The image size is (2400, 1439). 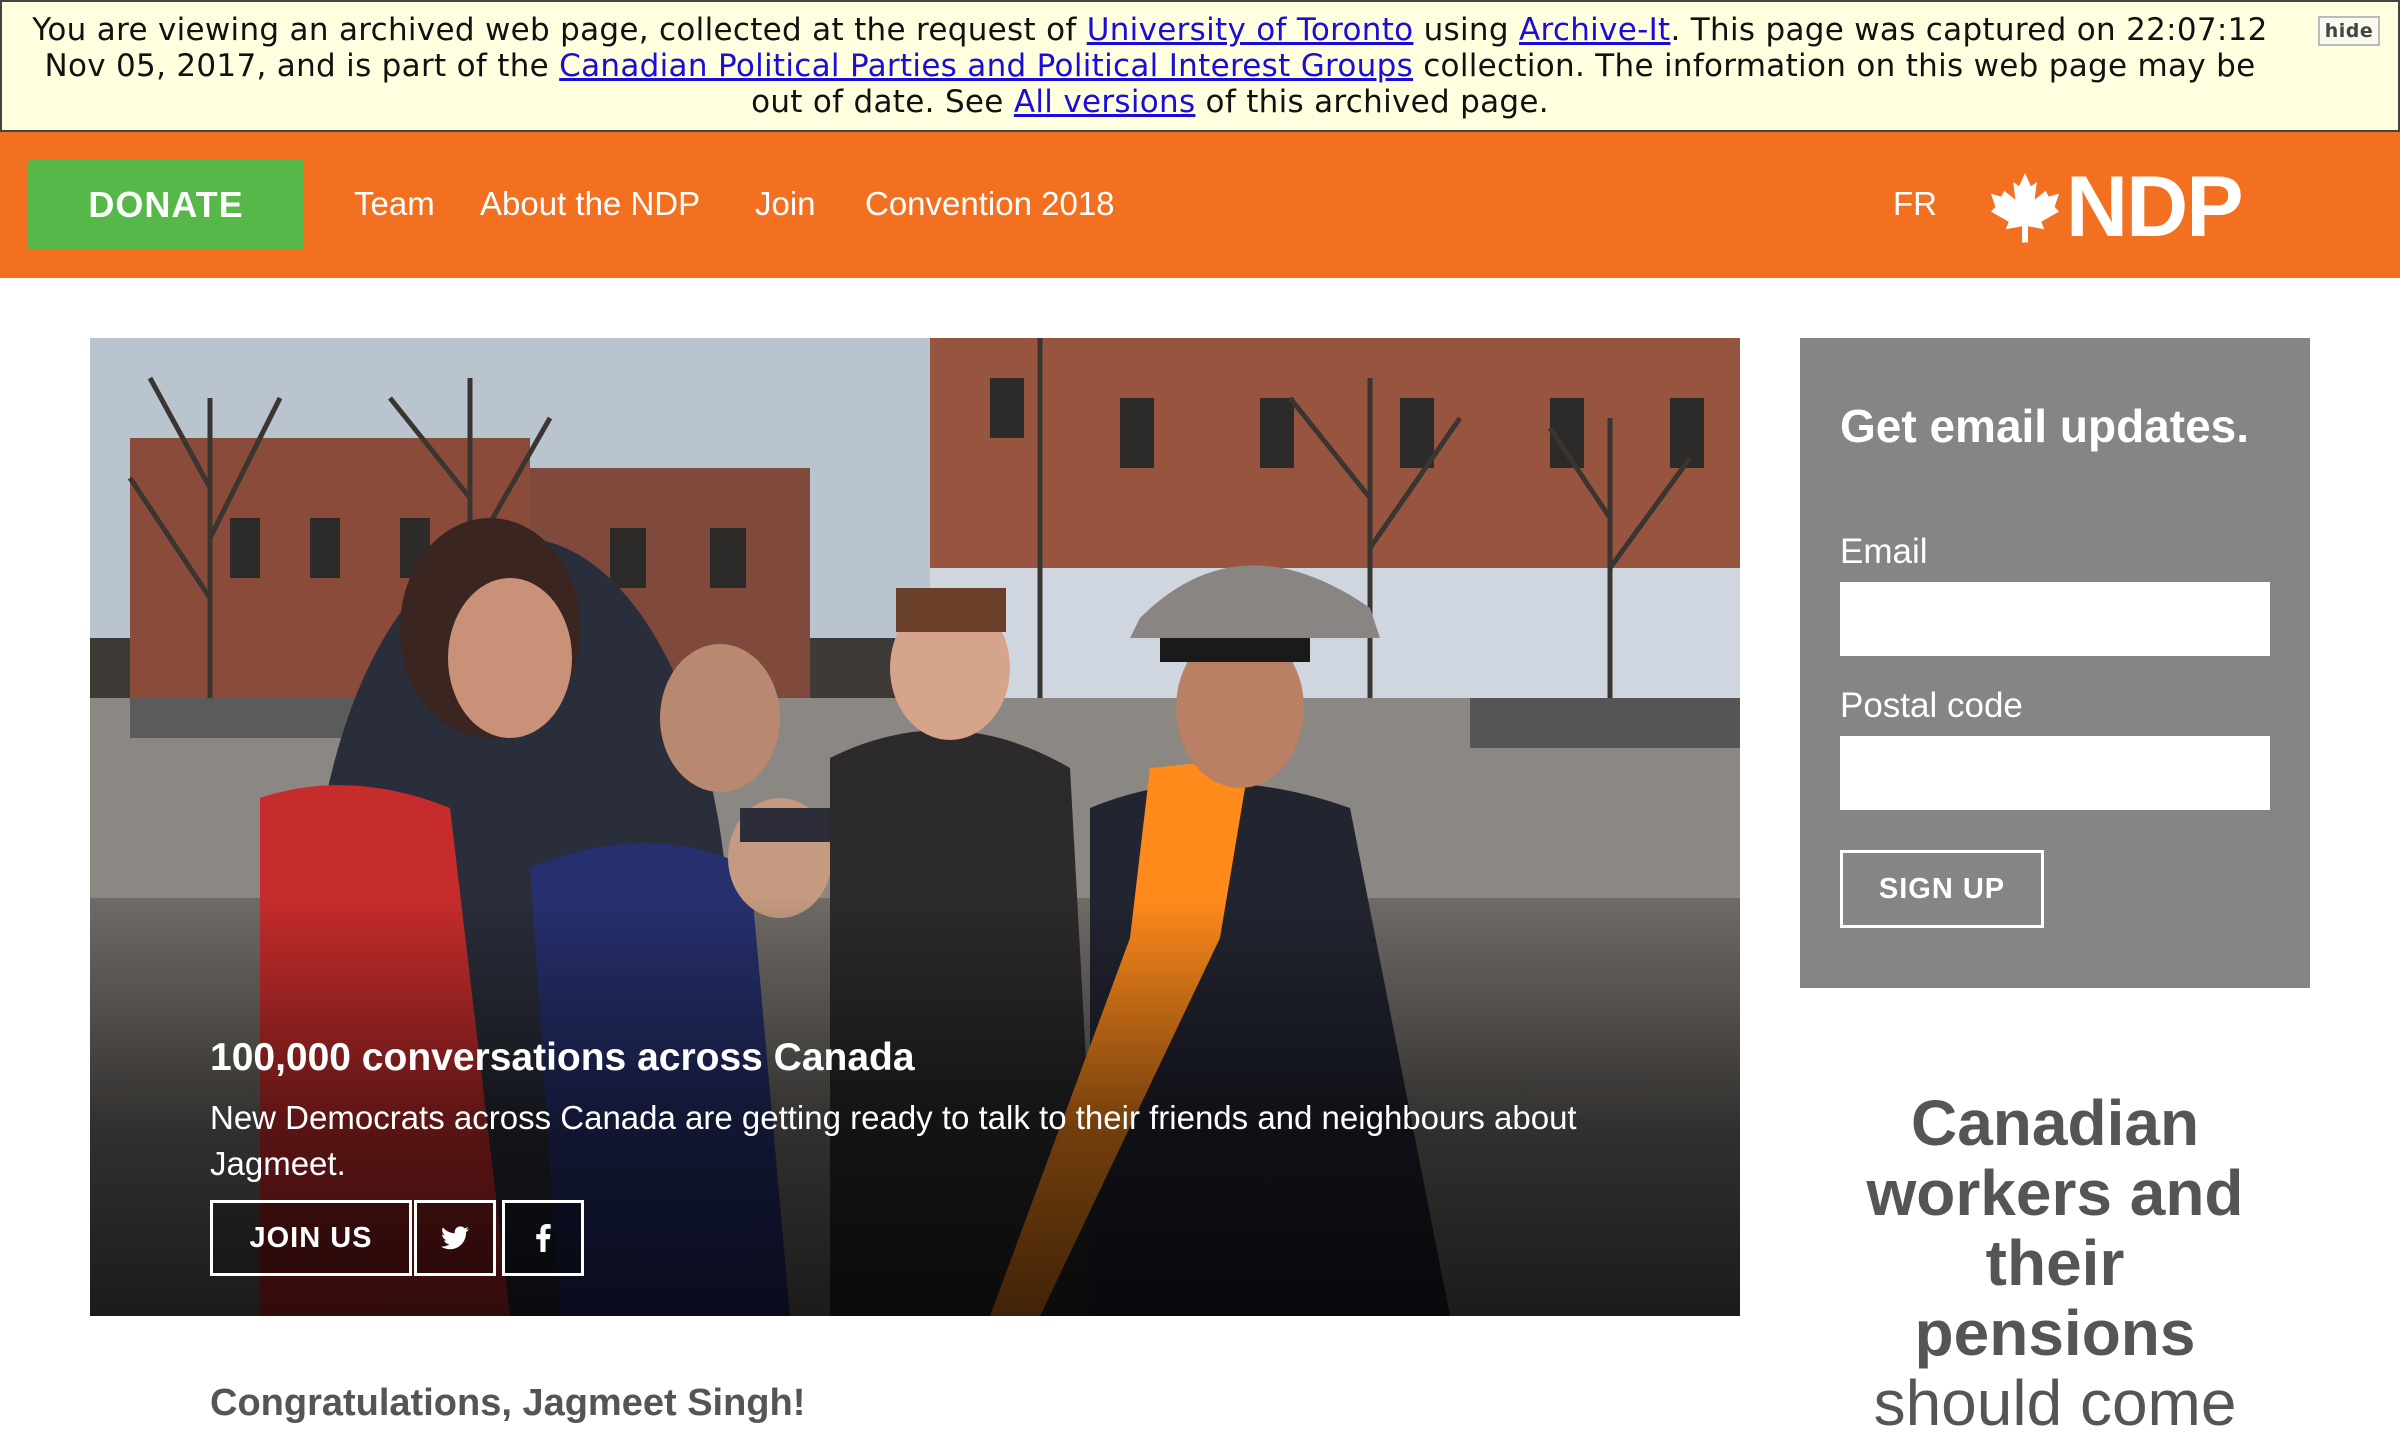 What do you see at coordinates (507, 1403) in the screenshot?
I see `news-heading: Congratulations, Jagmeet Singh!` at bounding box center [507, 1403].